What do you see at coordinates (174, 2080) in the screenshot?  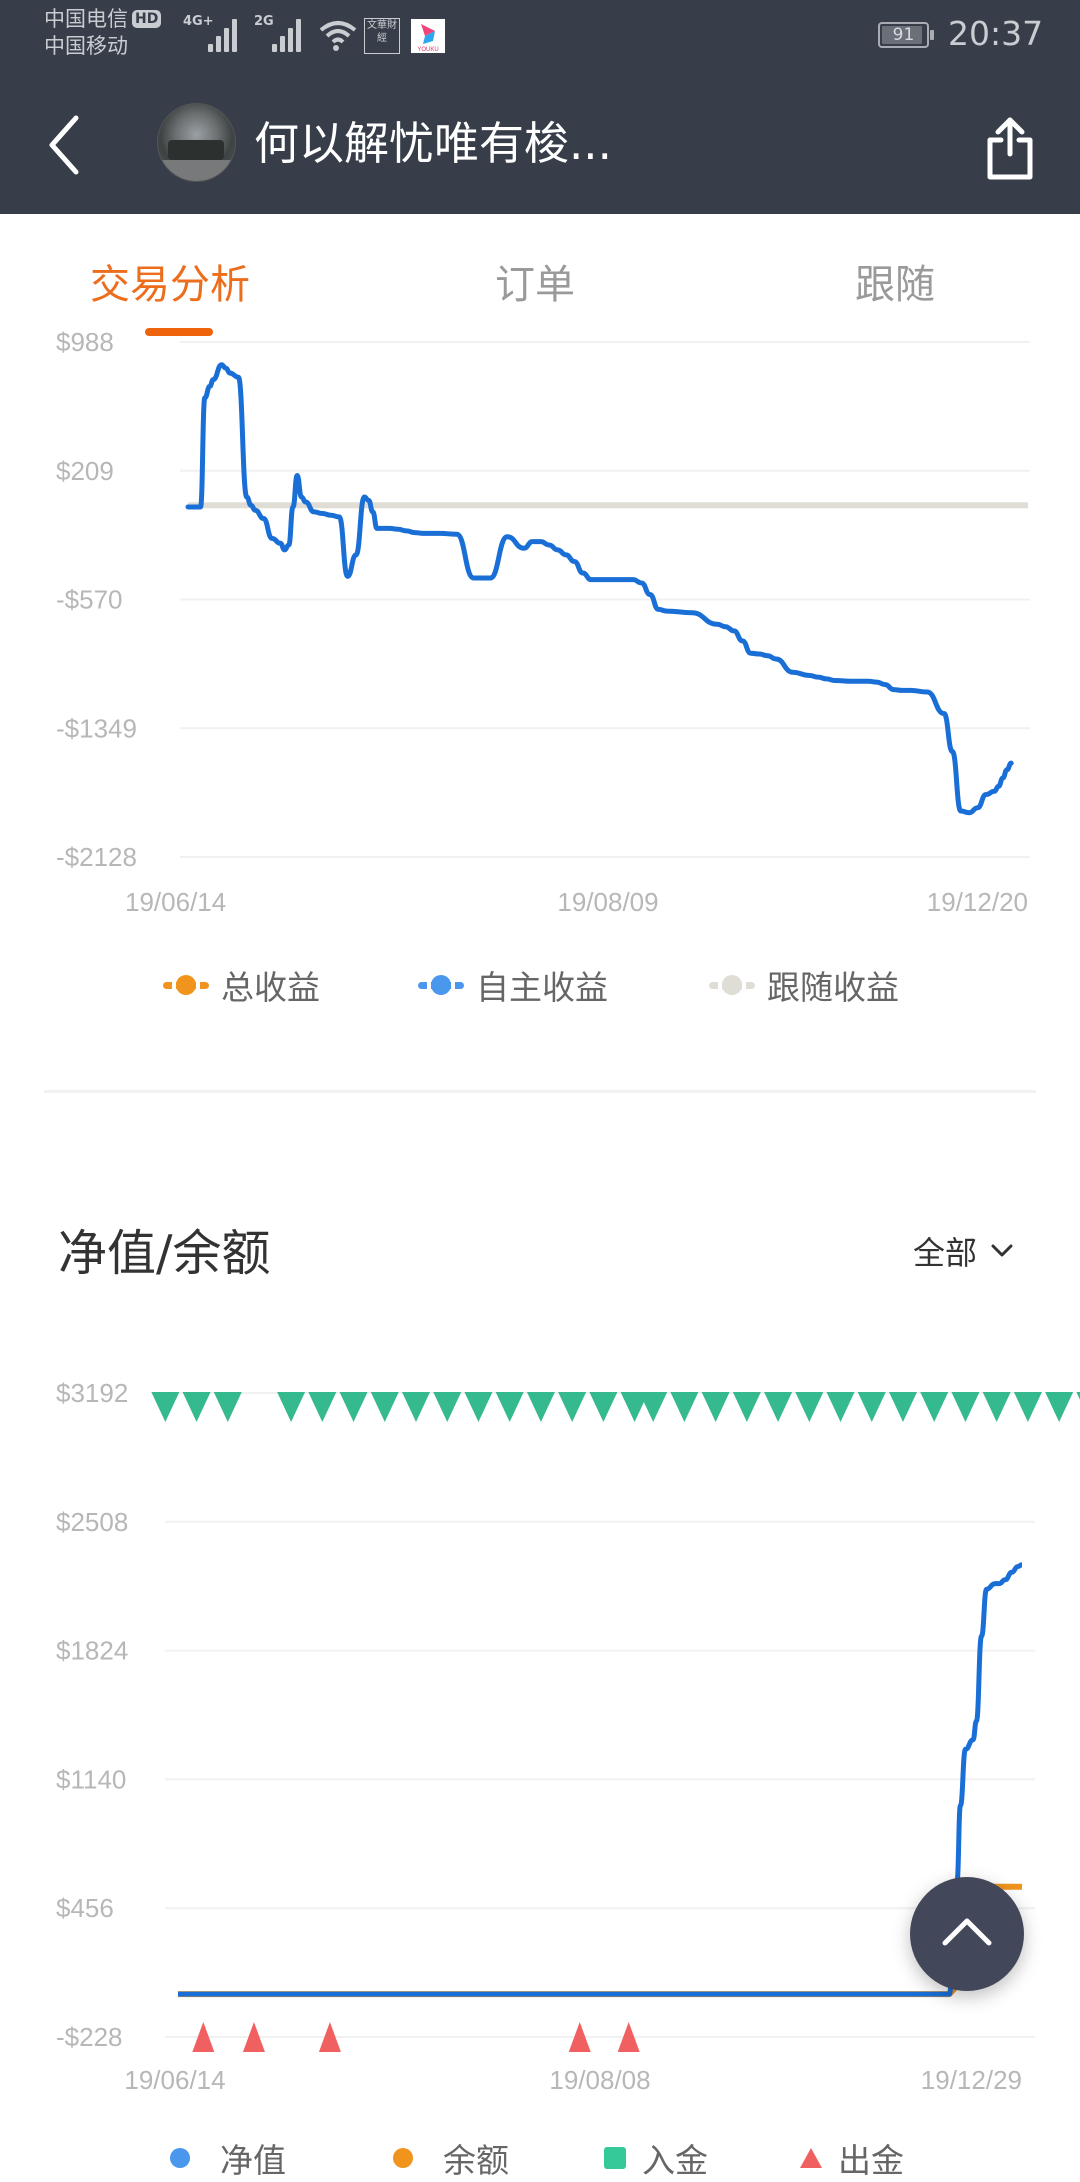 I see `x-tick-label: 19/06/14` at bounding box center [174, 2080].